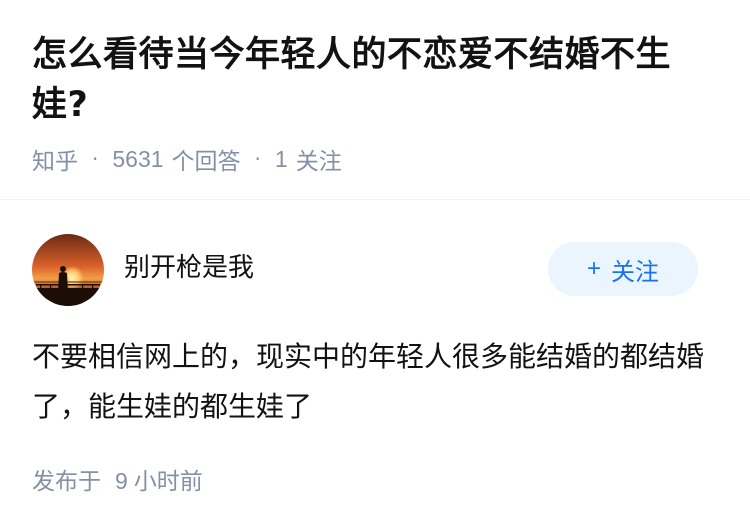  I want to click on follower-count: 1, so click(281, 158).